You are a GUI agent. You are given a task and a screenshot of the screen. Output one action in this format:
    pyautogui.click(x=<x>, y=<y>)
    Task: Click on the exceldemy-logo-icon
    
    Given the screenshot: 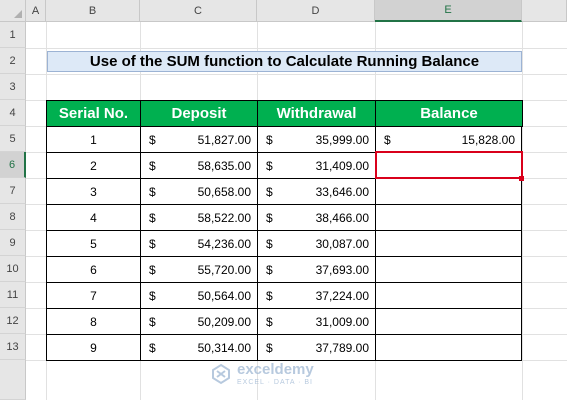 What is the action you would take?
    pyautogui.click(x=221, y=374)
    